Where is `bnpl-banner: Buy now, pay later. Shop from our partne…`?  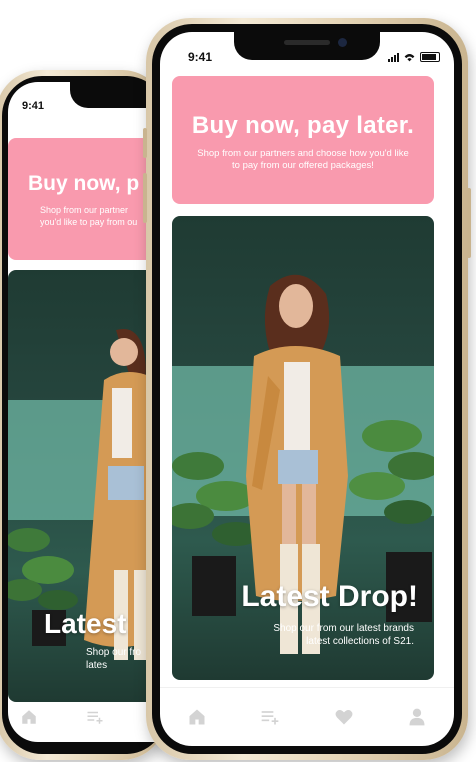
bnpl-banner: Buy now, pay later. Shop from our partne… is located at coordinates (303, 140).